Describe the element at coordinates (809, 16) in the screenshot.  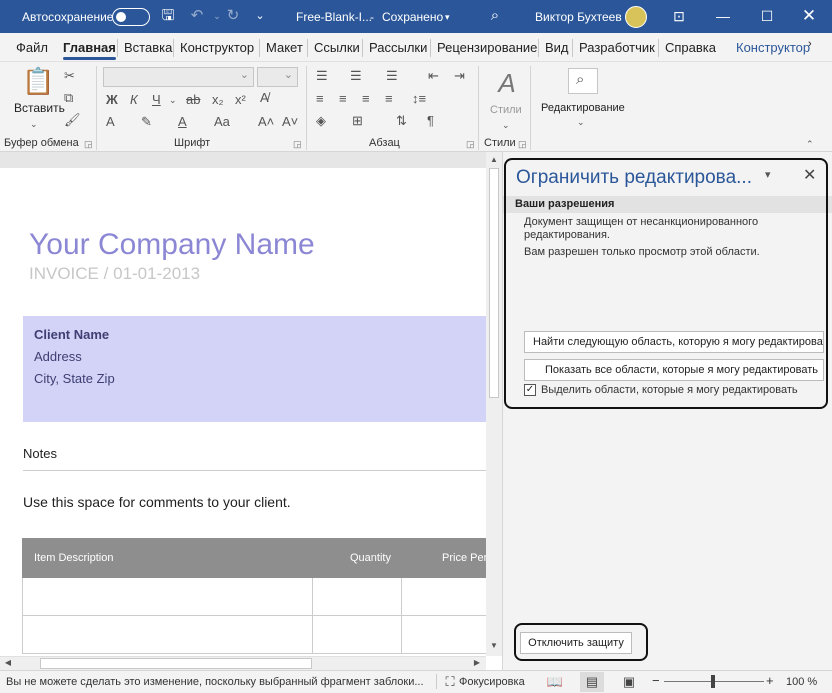
I see `close-icon: ✕` at that location.